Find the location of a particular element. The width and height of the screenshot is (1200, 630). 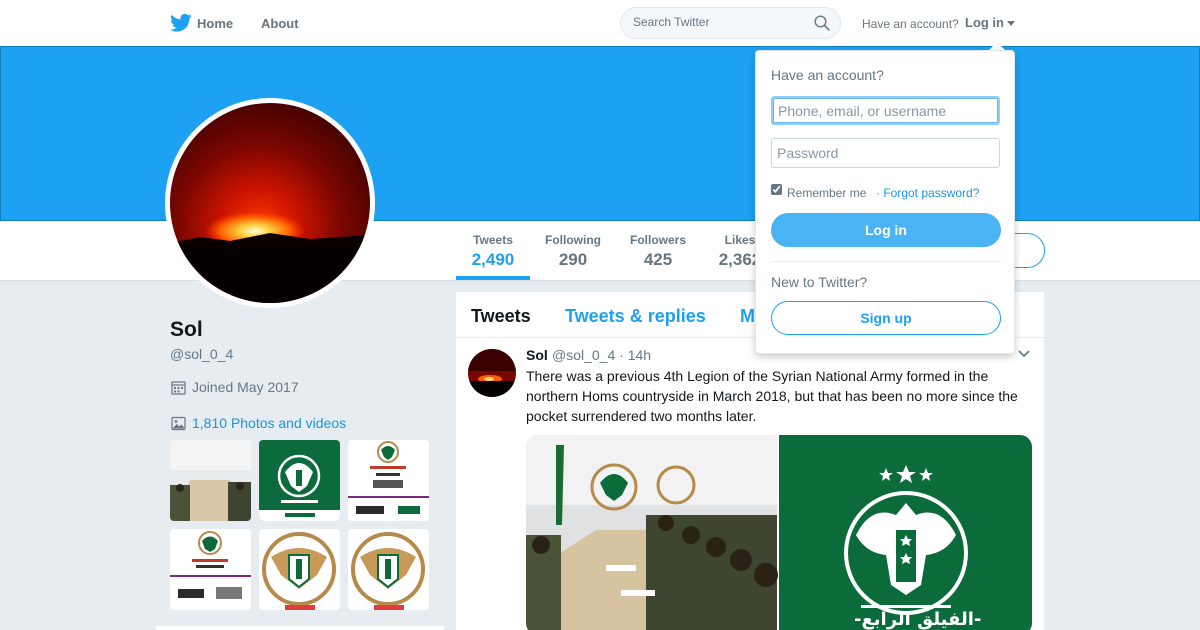

stat-label: Followers is located at coordinates (657, 240).